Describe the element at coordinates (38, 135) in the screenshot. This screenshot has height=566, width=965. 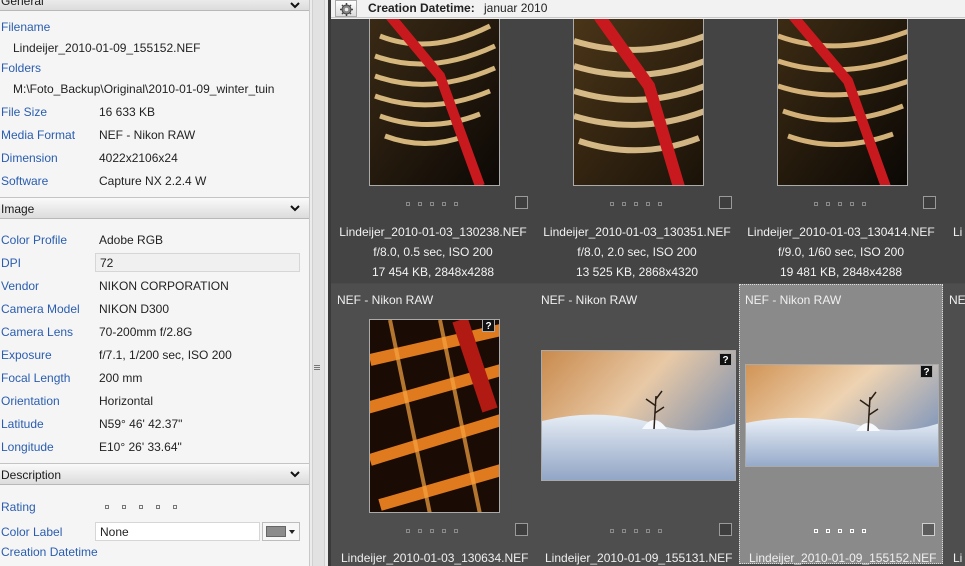
I see `prop-label: Media Format` at that location.